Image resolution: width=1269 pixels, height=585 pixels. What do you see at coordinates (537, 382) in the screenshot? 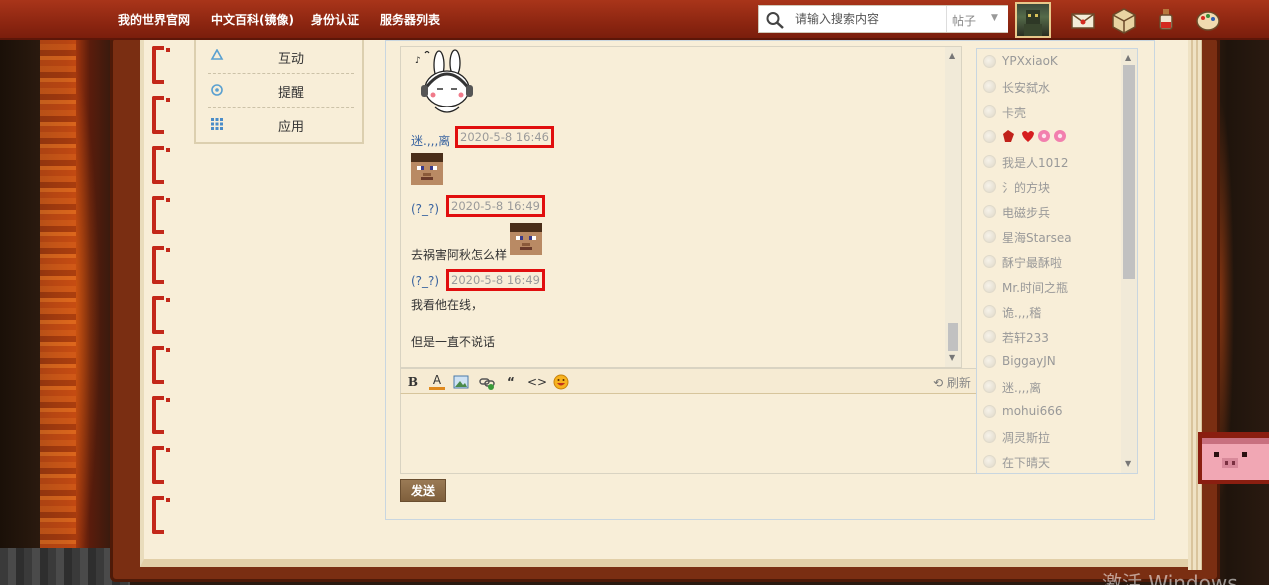
I see `code-icon: <>` at bounding box center [537, 382].